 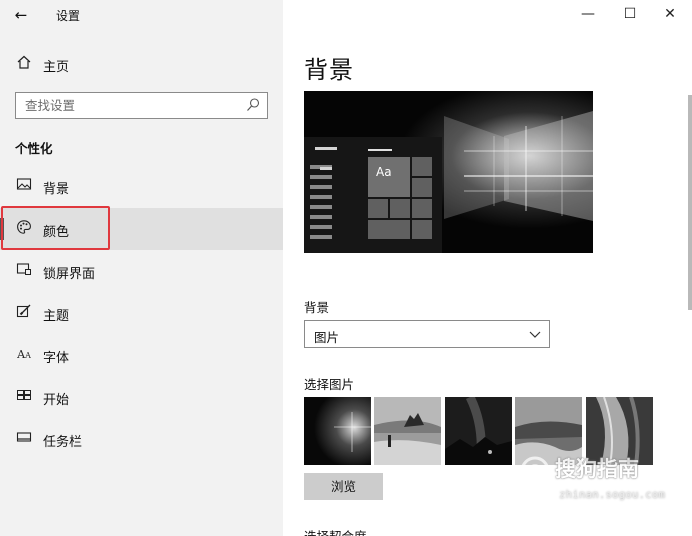 What do you see at coordinates (329, 70) in the screenshot?
I see `page-title: 背景` at bounding box center [329, 70].